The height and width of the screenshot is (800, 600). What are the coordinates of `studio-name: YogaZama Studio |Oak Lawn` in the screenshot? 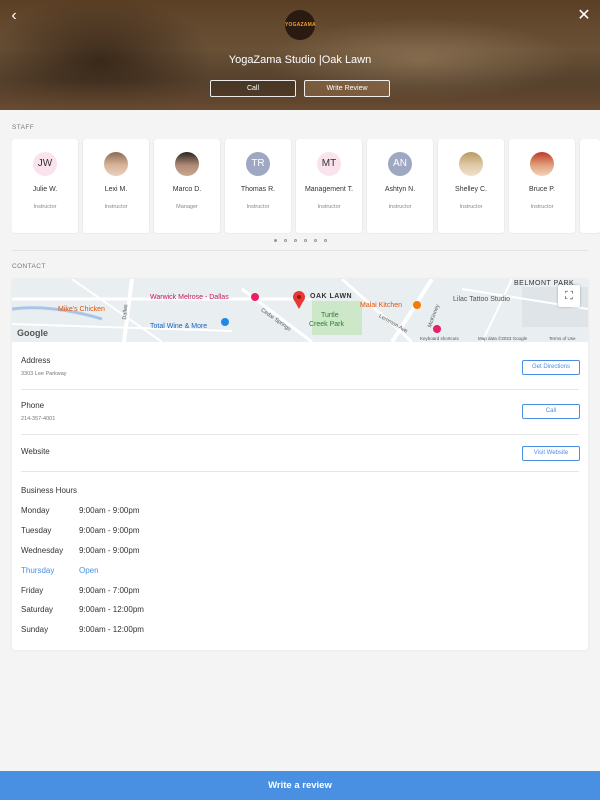 It's located at (300, 60).